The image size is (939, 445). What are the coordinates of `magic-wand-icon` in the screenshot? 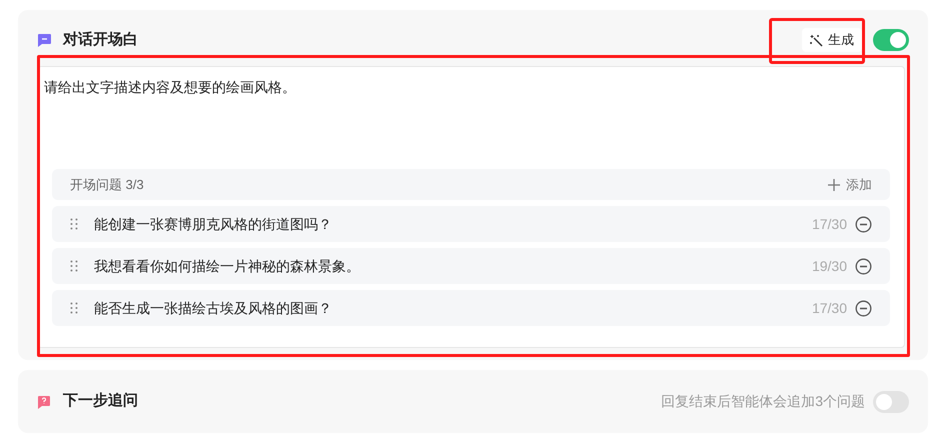 It's located at (816, 40).